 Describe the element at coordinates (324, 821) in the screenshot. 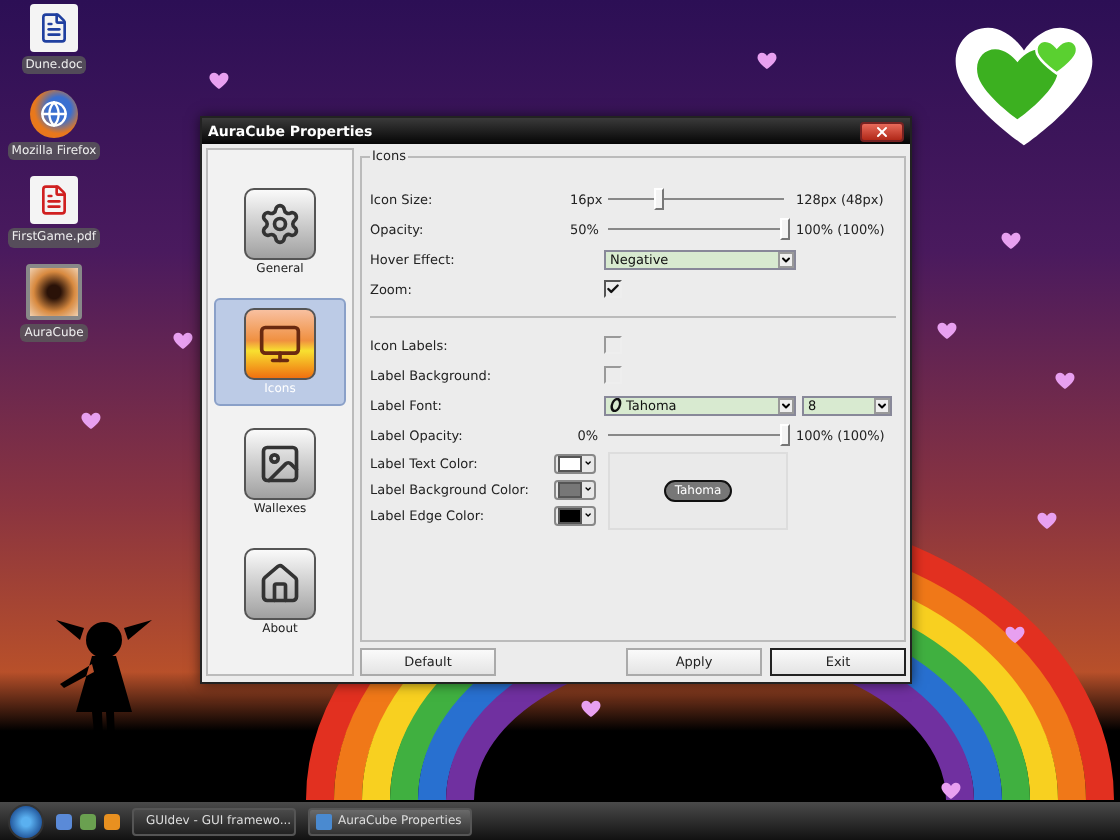

I see `window-icon` at that location.